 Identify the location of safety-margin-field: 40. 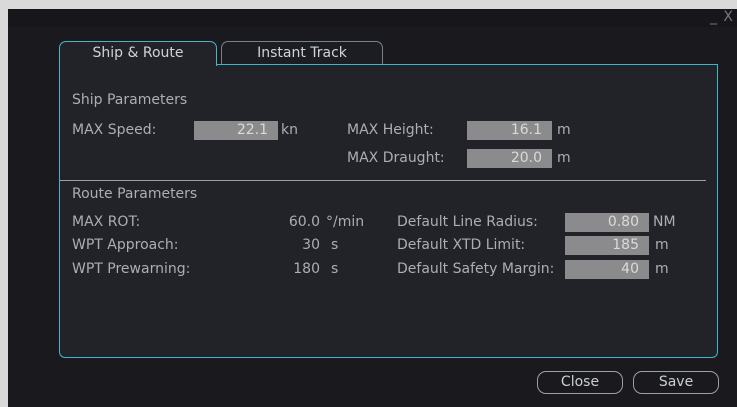
(607, 269).